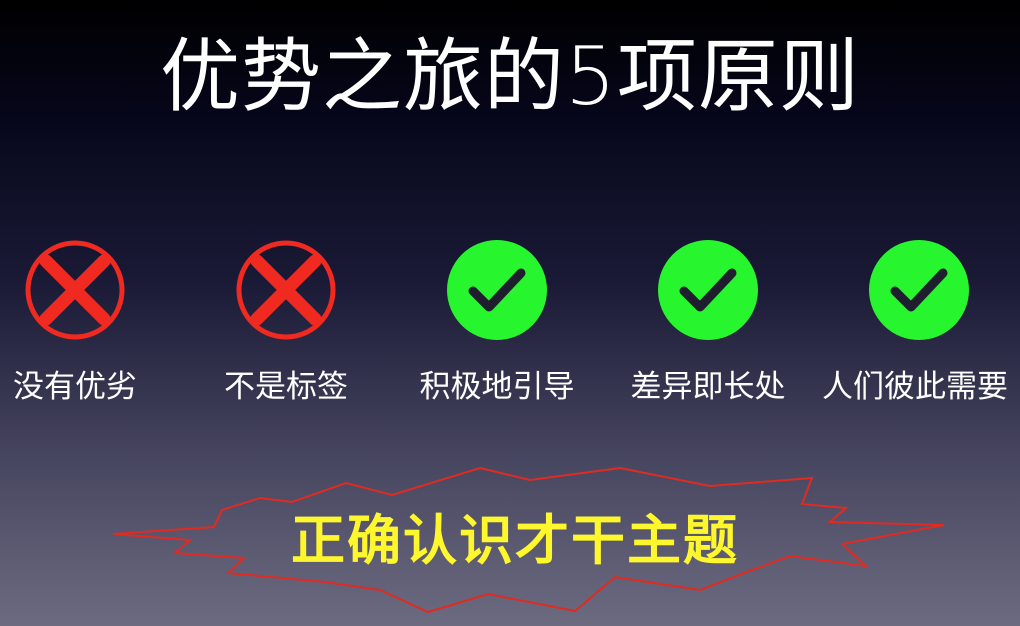  I want to click on slogan-text: 正确认识才干主题, so click(515, 540).